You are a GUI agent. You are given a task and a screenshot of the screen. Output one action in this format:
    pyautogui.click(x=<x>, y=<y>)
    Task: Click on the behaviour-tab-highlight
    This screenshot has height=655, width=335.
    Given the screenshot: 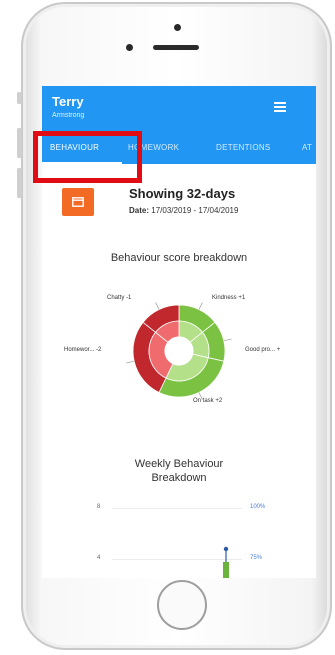 What is the action you would take?
    pyautogui.click(x=87, y=157)
    